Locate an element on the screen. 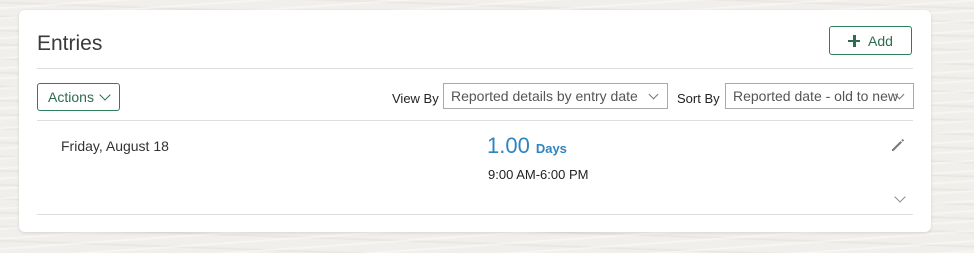  view-by-label: View By is located at coordinates (415, 98).